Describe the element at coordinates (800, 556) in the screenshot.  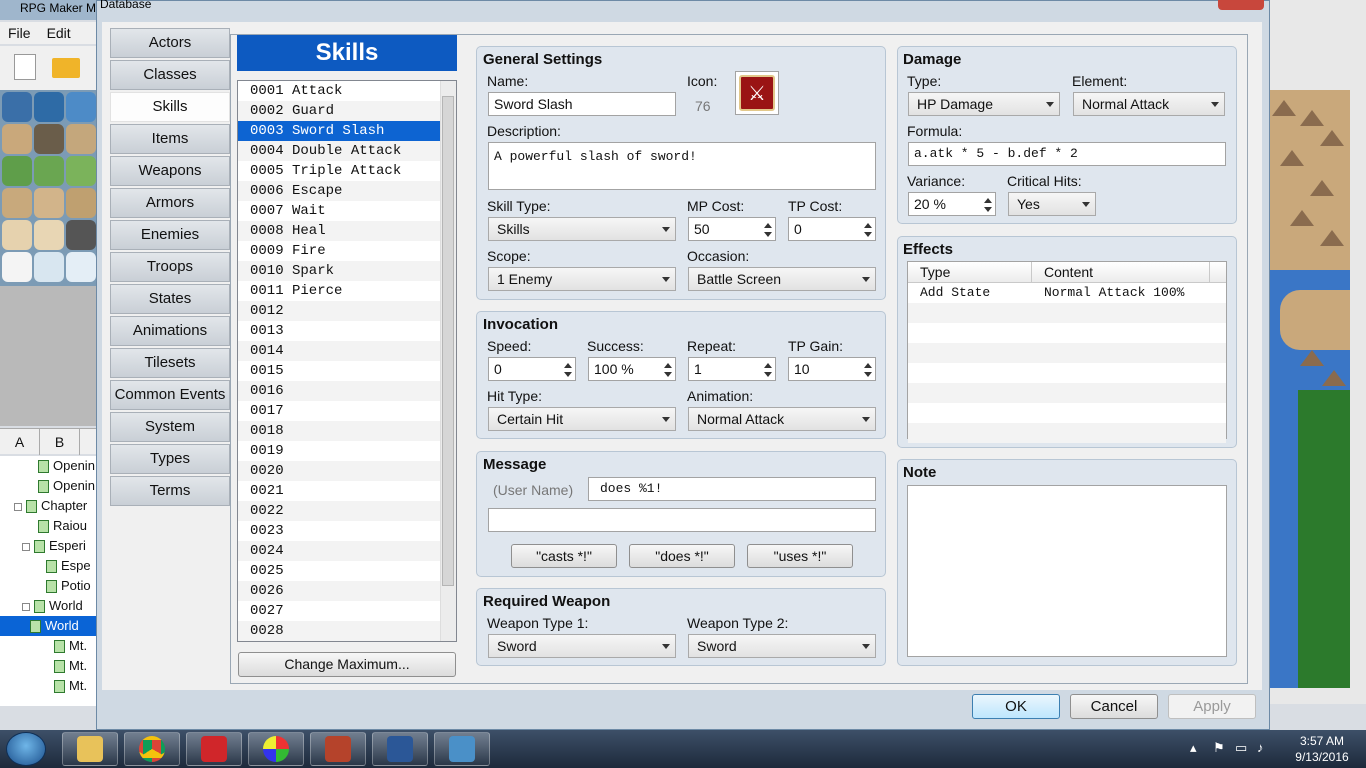
I see `uses-template-button: "uses *!"` at that location.